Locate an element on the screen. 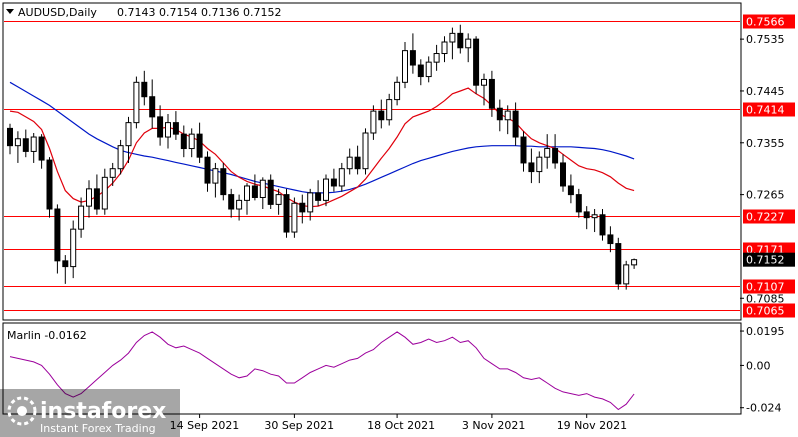  date-tick-label-1: 30 Sep 2021 is located at coordinates (299, 425).